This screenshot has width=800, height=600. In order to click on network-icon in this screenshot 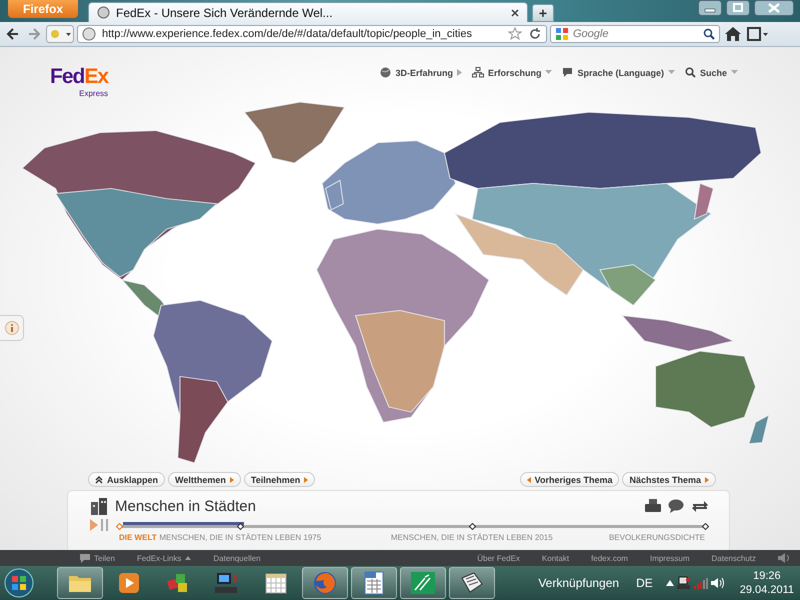, I will do `click(683, 583)`.